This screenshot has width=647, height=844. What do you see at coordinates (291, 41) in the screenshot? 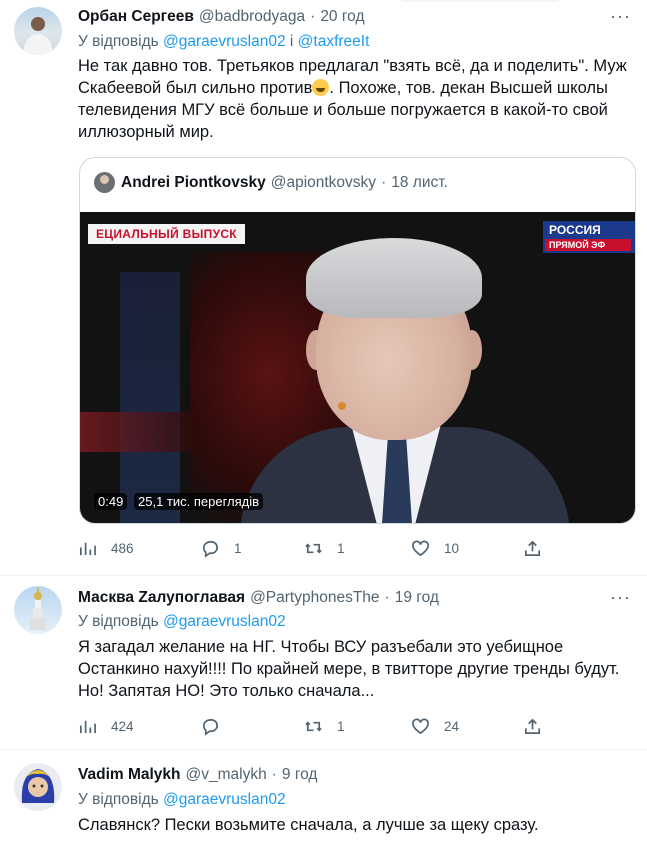
I see `reply-join: і` at bounding box center [291, 41].